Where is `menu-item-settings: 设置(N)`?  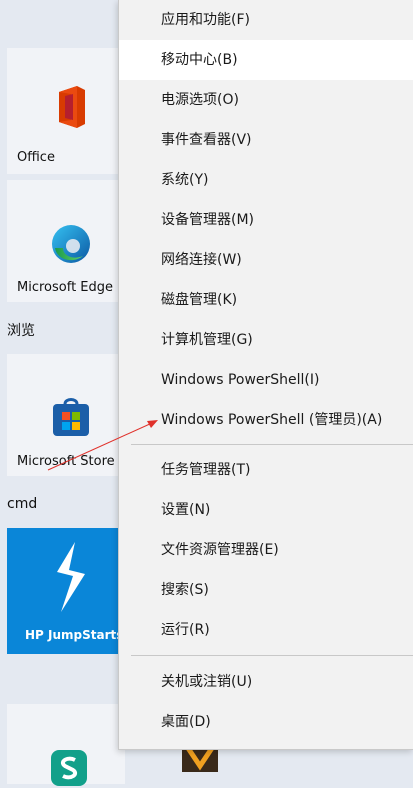 menu-item-settings: 设置(N) is located at coordinates (266, 510).